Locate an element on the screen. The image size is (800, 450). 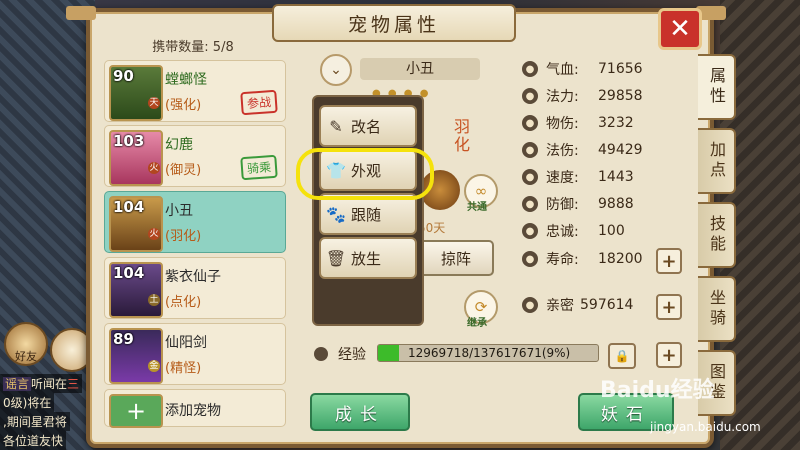
hourglass-icon: ● is located at coordinates (530, 259).